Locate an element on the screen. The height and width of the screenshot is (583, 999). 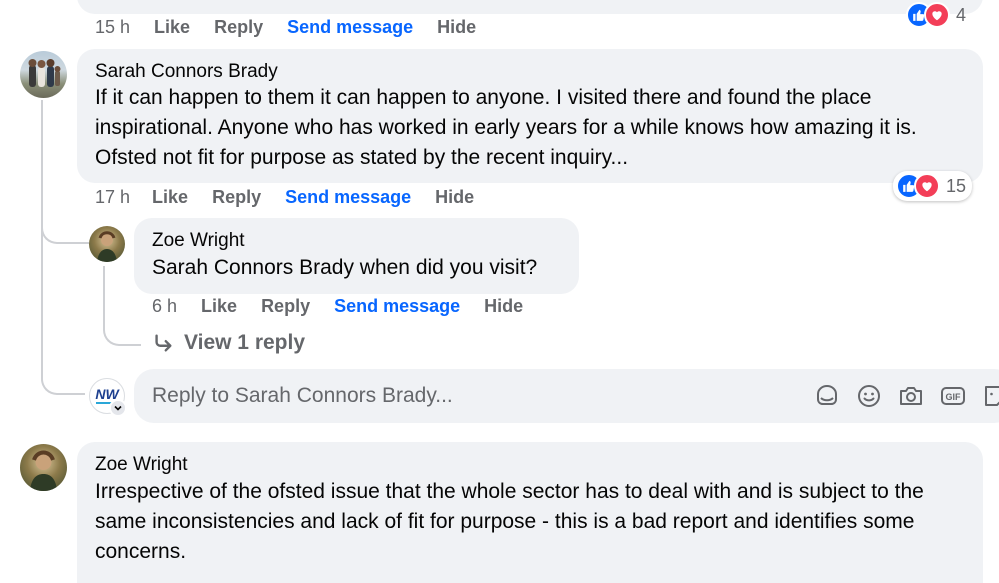
svg-text: GIF is located at coordinates (954, 397).